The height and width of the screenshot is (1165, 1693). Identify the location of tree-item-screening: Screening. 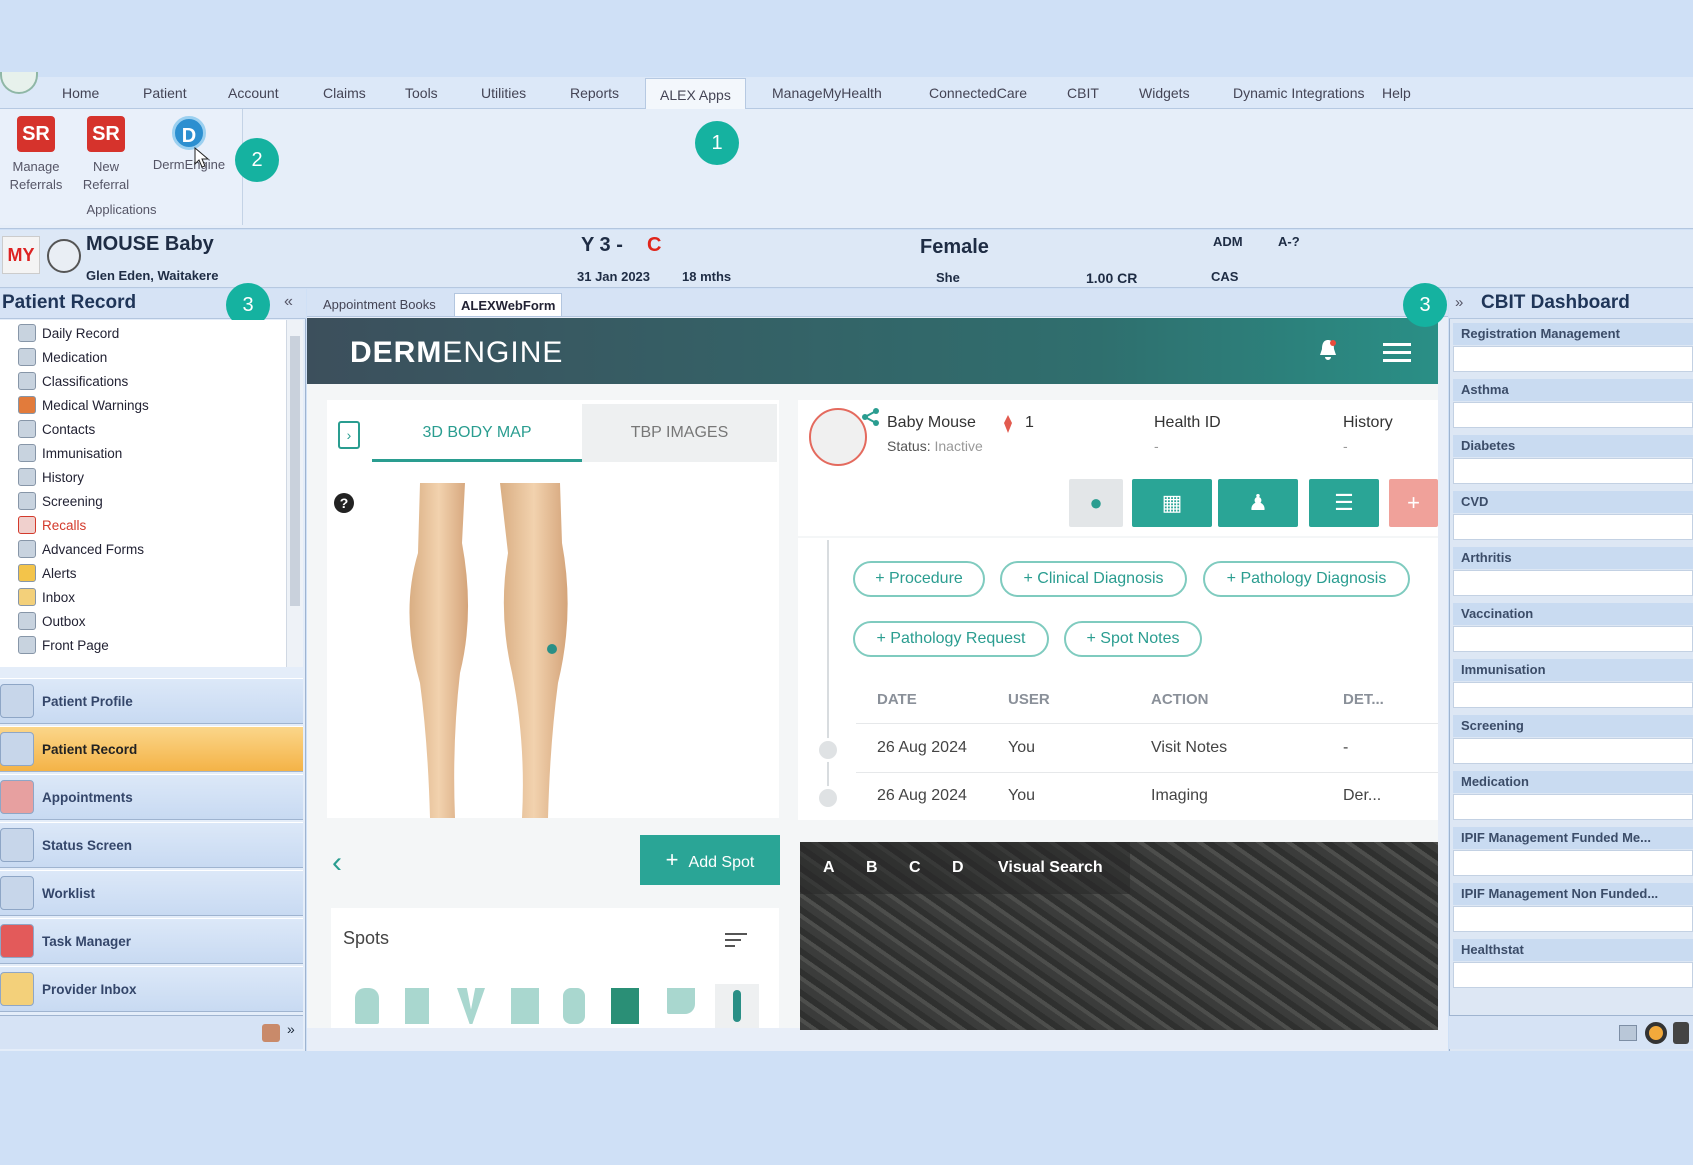
(60, 501).